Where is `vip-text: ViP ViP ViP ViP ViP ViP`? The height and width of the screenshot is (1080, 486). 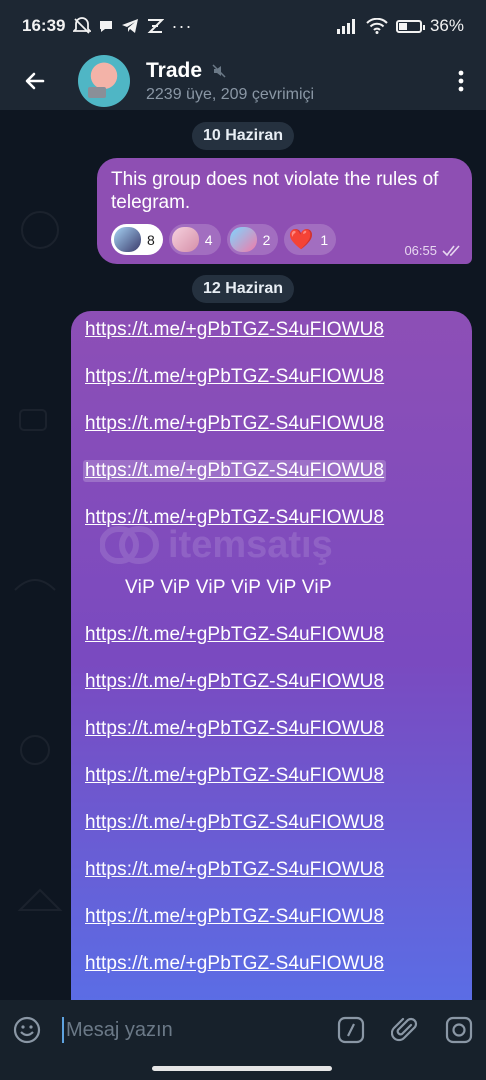
vip-text: ViP ViP ViP ViP ViP ViP is located at coordinates (228, 587).